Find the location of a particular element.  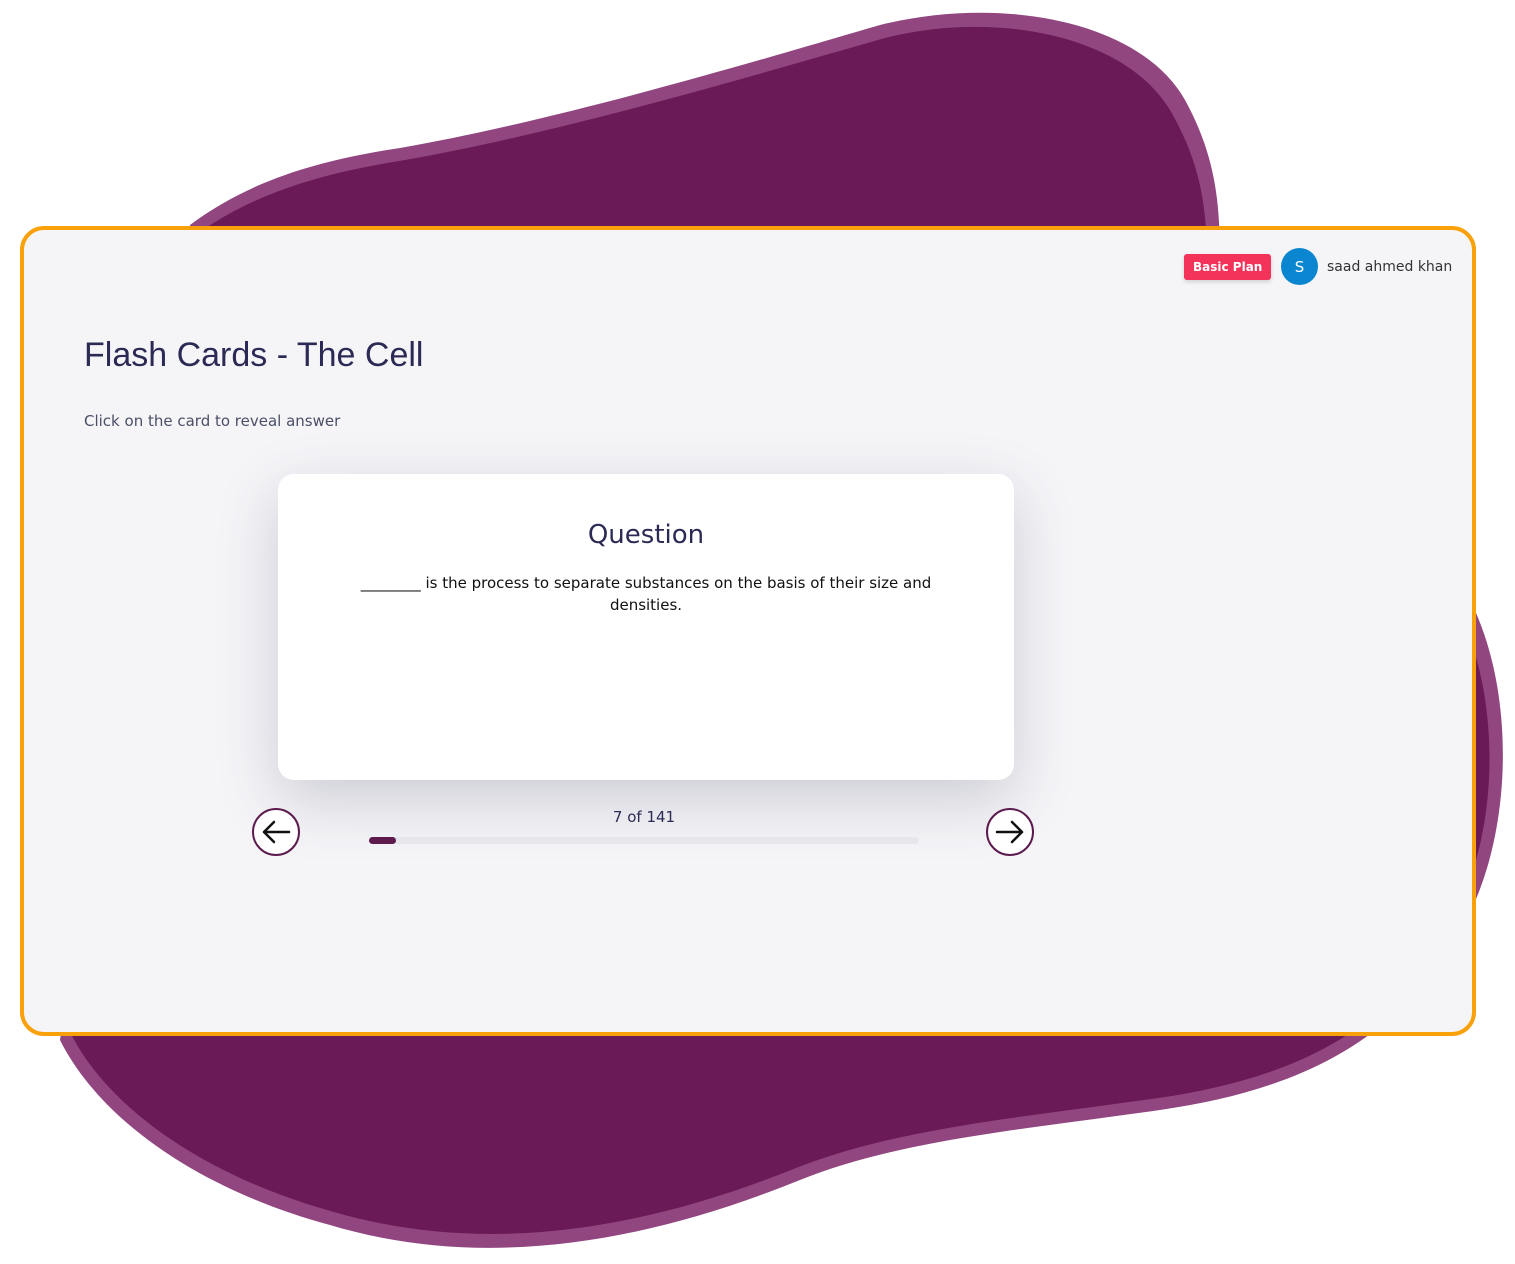

progress-fill is located at coordinates (383, 840).